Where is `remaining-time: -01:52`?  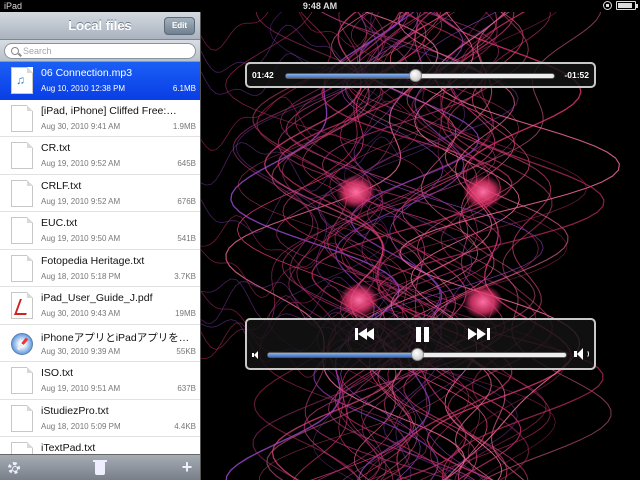
remaining-time: -01:52 is located at coordinates (576, 75).